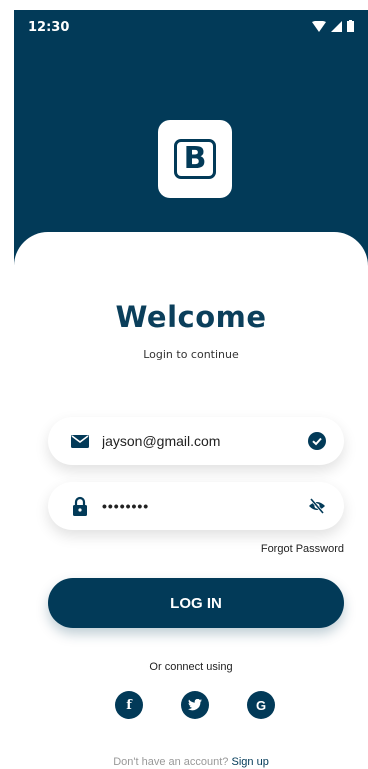 This screenshot has width=368, height=769. I want to click on email-field-container, so click(196, 441).